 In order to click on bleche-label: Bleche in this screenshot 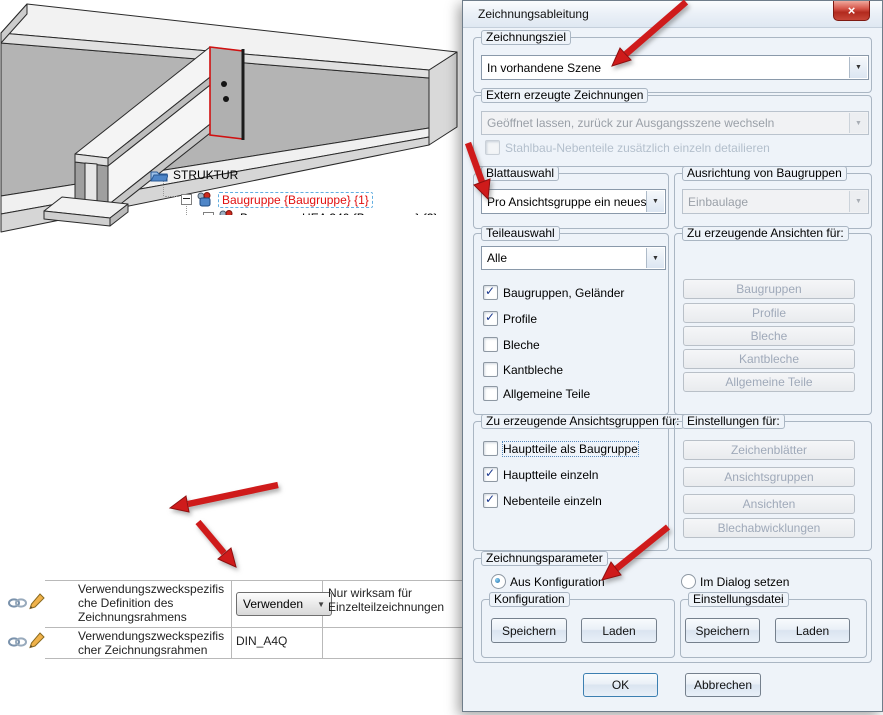, I will do `click(521, 345)`.